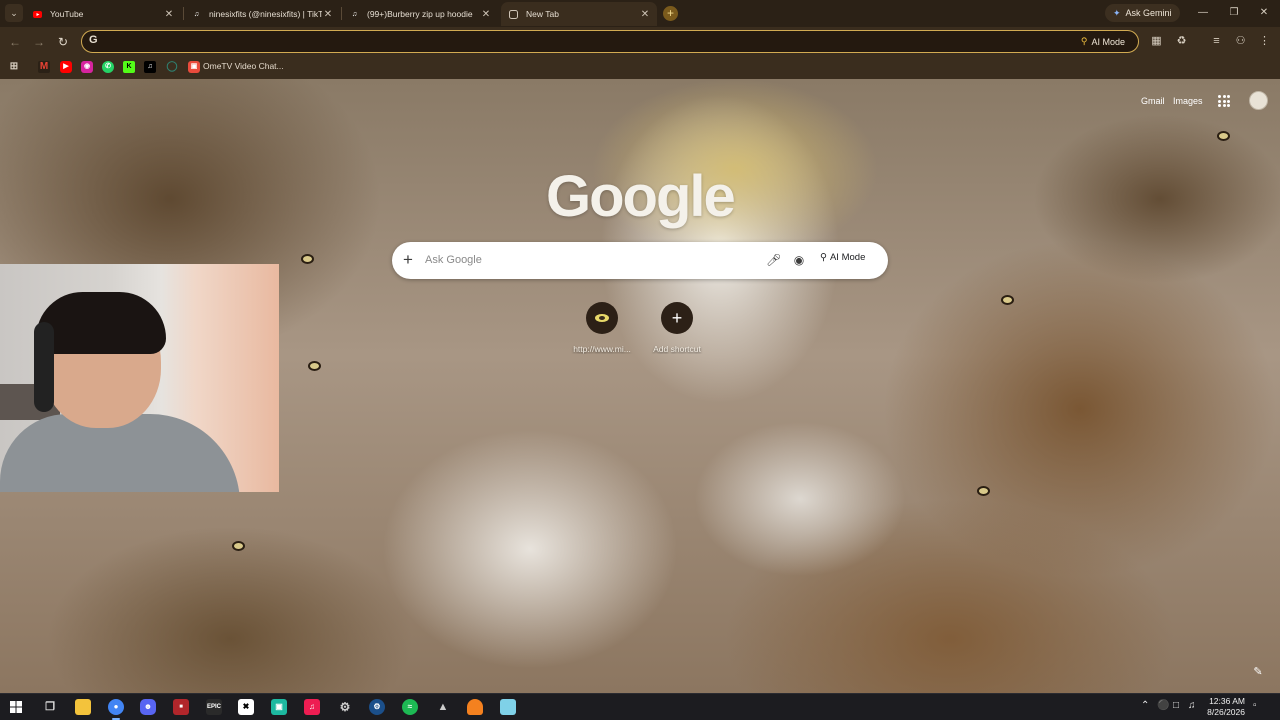 The height and width of the screenshot is (720, 1280). I want to click on youtube-icon, so click(37, 14).